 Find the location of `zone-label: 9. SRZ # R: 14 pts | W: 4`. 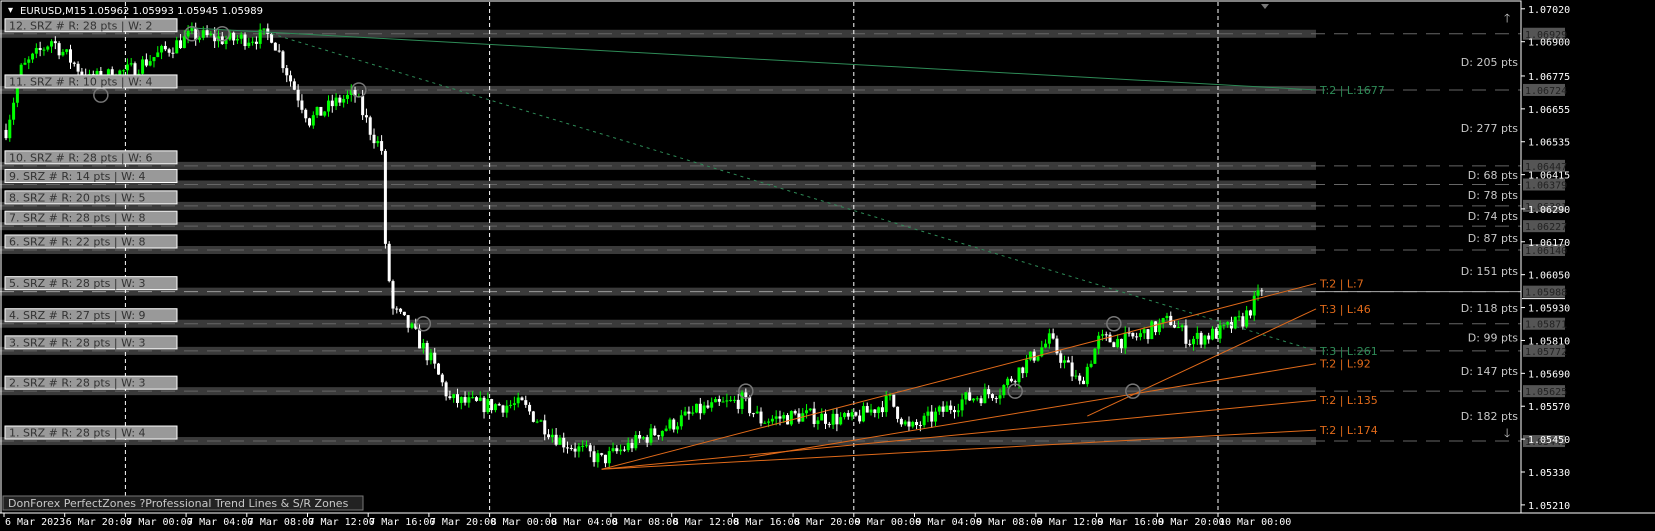

zone-label: 9. SRZ # R: 14 pts | W: 4 is located at coordinates (77, 176).